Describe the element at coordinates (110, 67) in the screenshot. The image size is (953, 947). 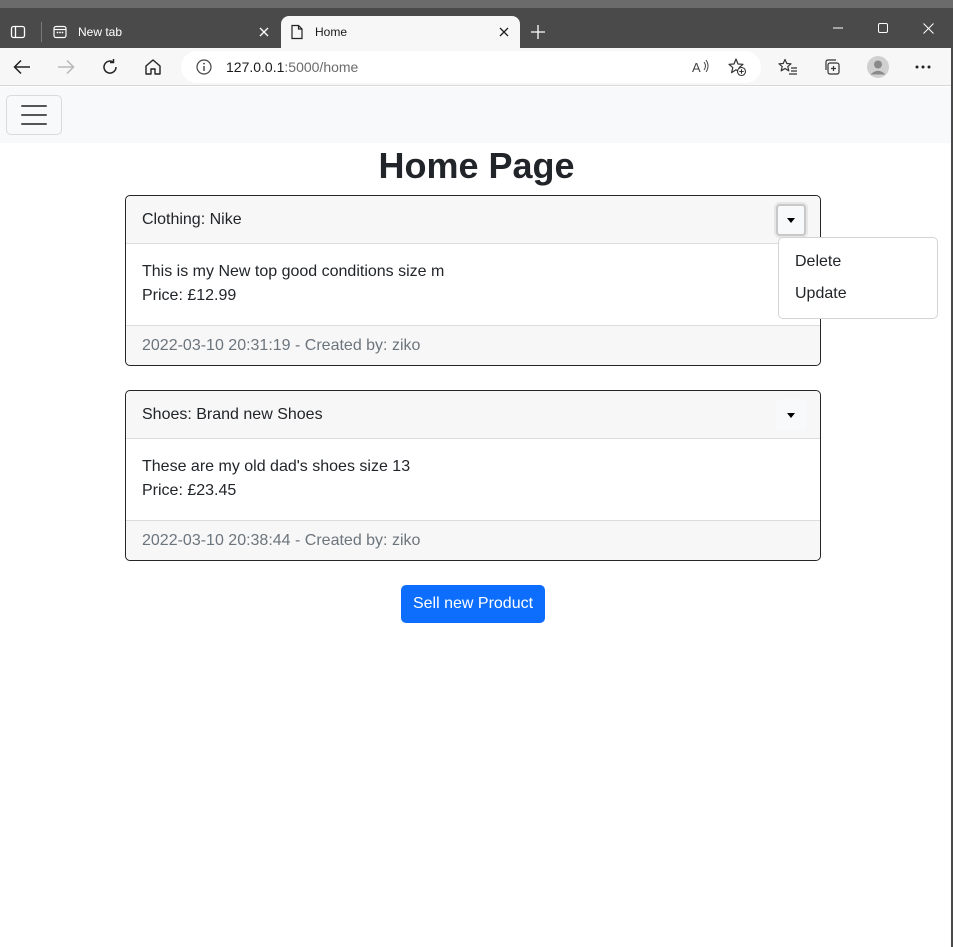
I see `refresh-icon` at that location.